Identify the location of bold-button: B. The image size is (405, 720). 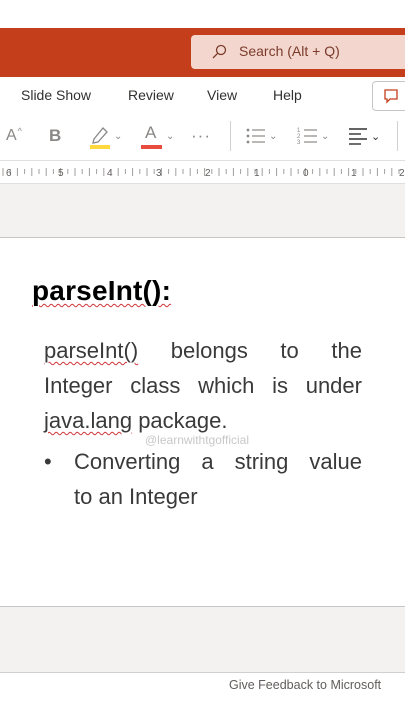
(55, 136).